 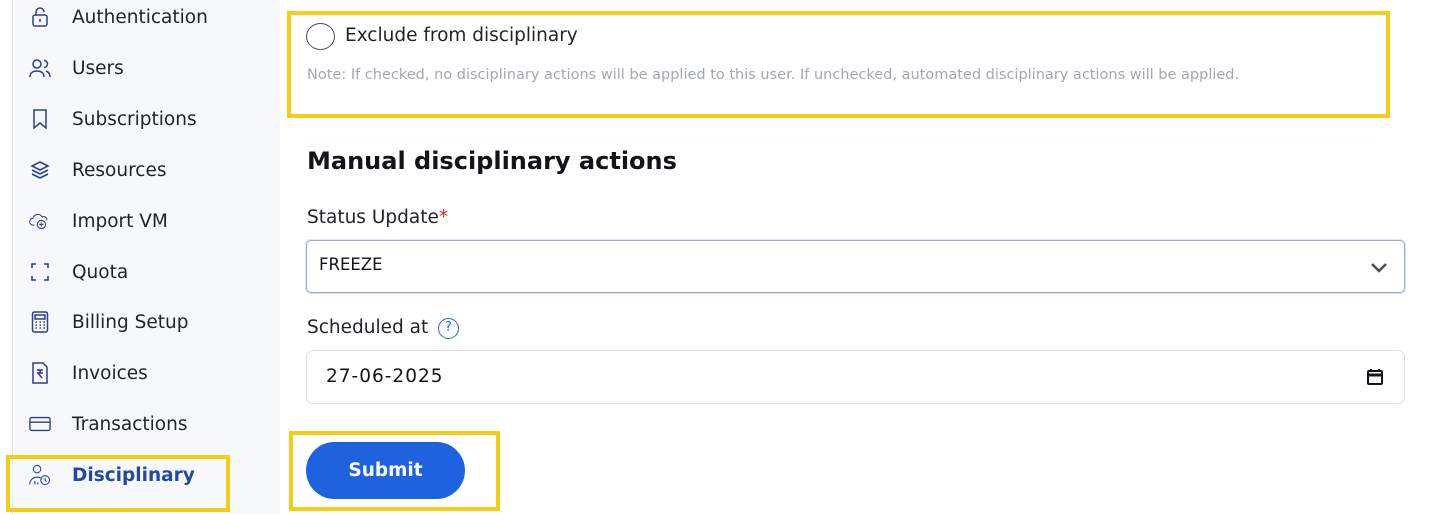 What do you see at coordinates (40, 221) in the screenshot?
I see `cloud-add-icon` at bounding box center [40, 221].